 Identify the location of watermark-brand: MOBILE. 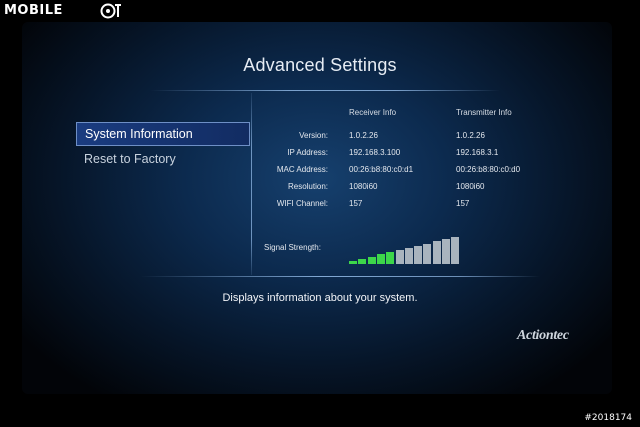
(33, 10).